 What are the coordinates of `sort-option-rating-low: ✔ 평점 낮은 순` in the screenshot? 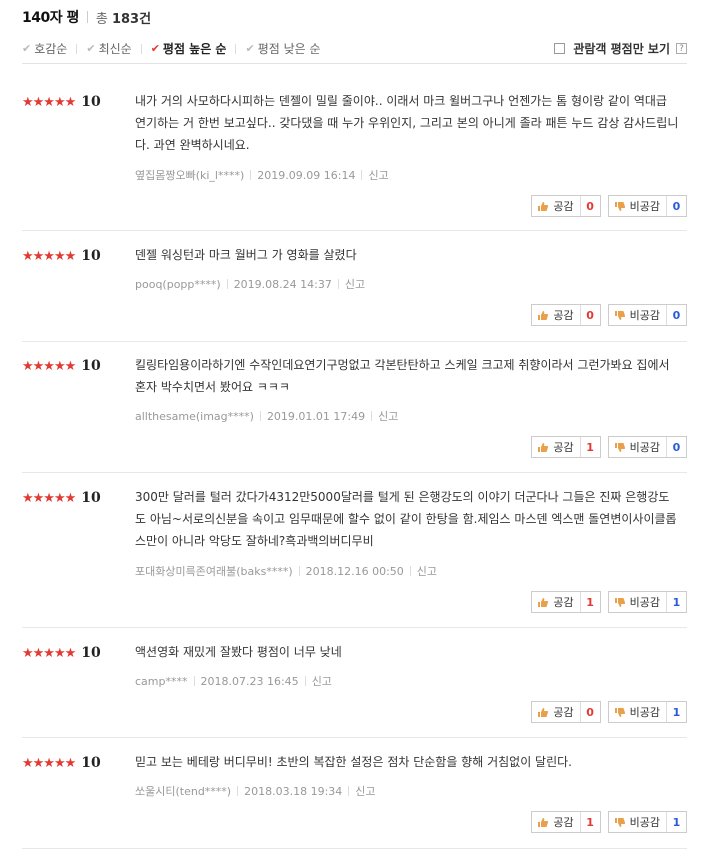 It's located at (282, 48).